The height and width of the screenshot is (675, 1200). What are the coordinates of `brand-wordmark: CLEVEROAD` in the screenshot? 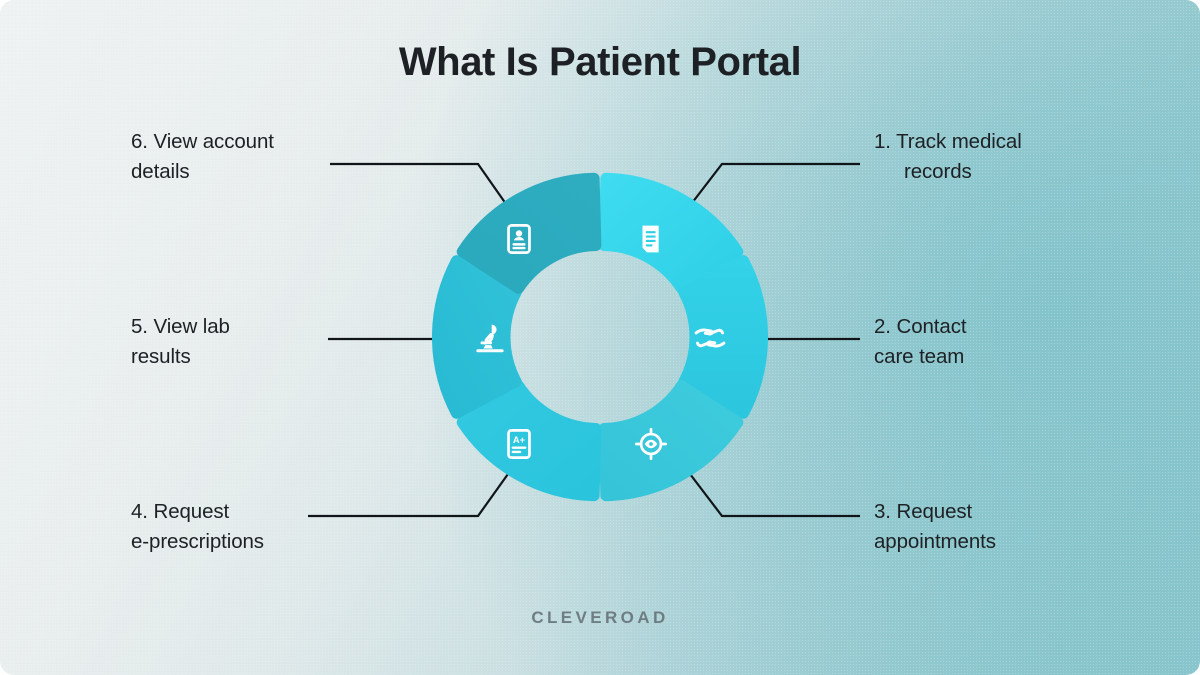 It's located at (600, 617).